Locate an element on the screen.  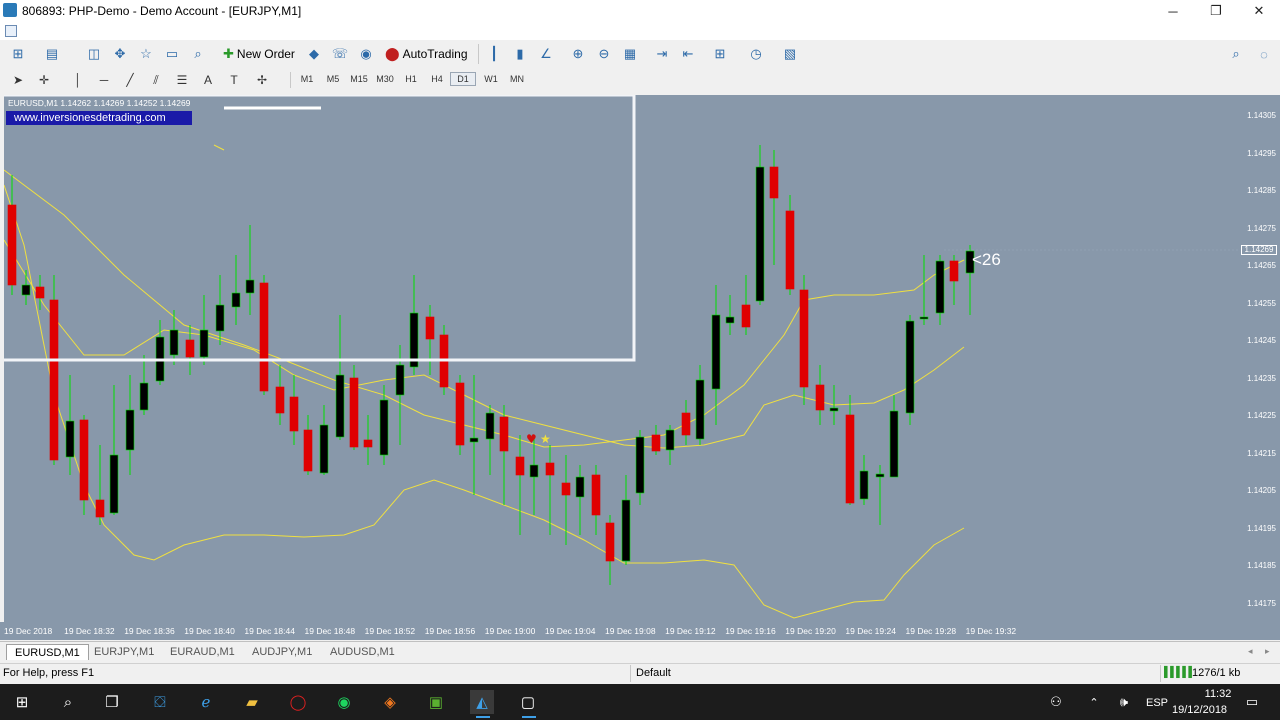
tile-windows-icon: ▦ is located at coordinates (630, 54).